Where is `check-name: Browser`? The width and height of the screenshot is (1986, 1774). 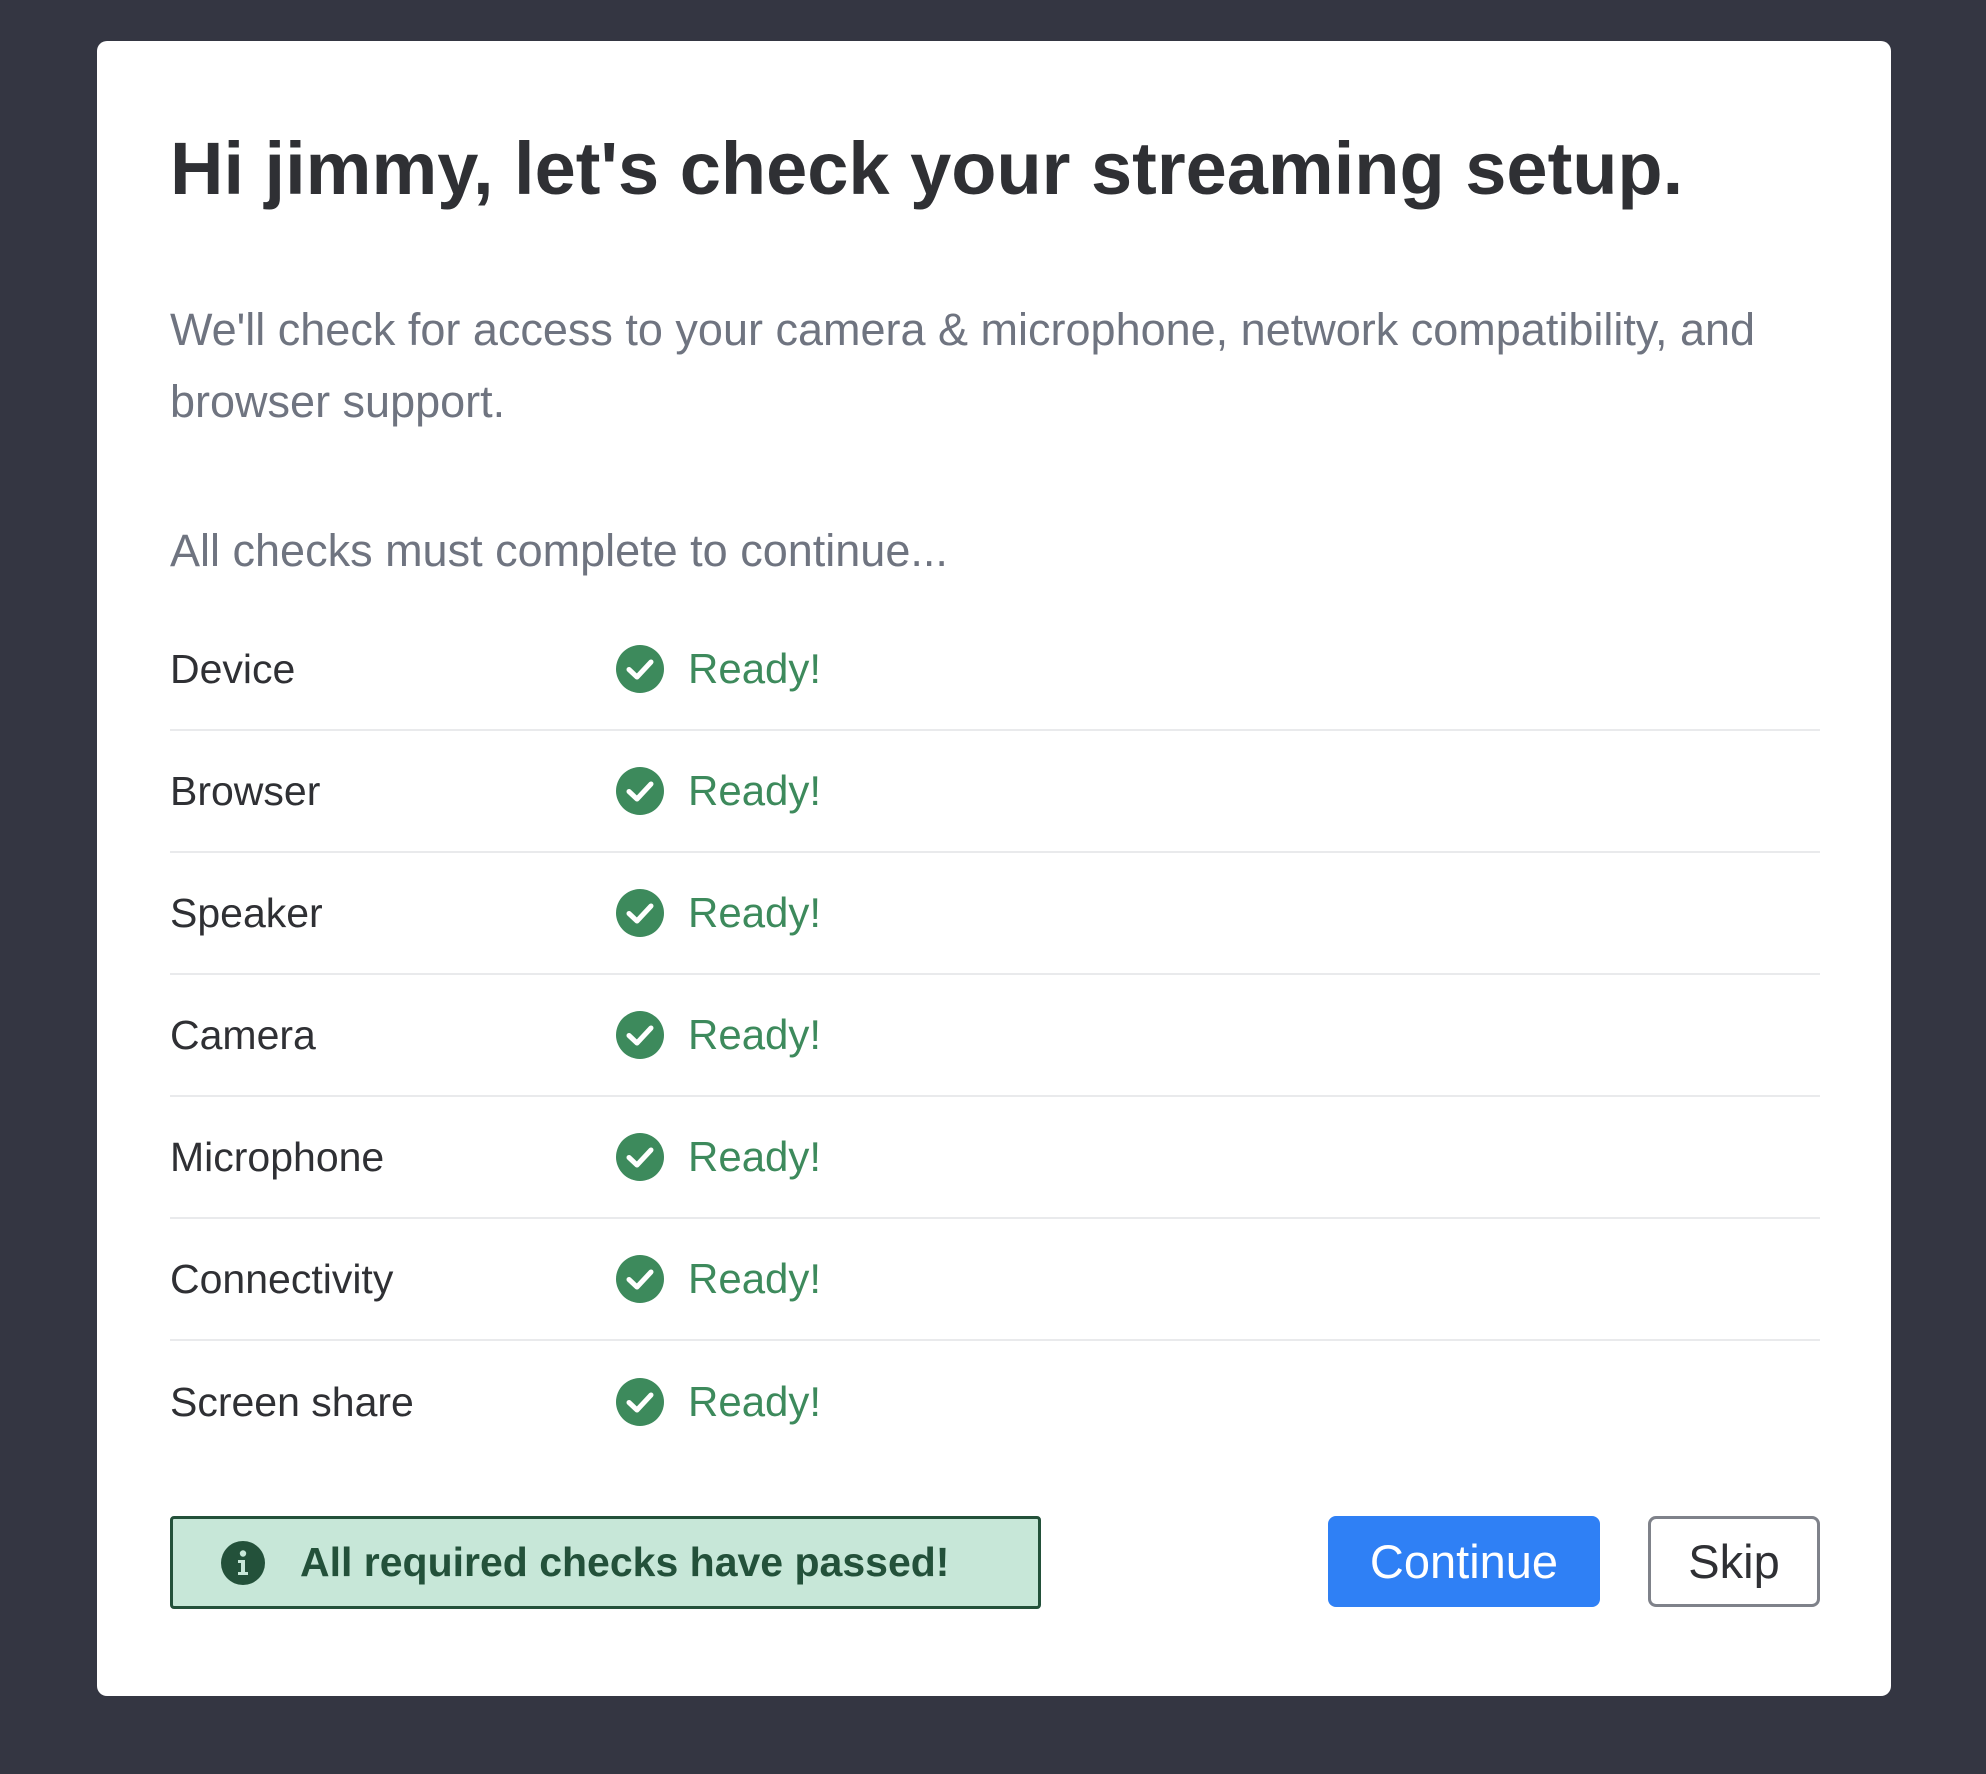 check-name: Browser is located at coordinates (245, 790).